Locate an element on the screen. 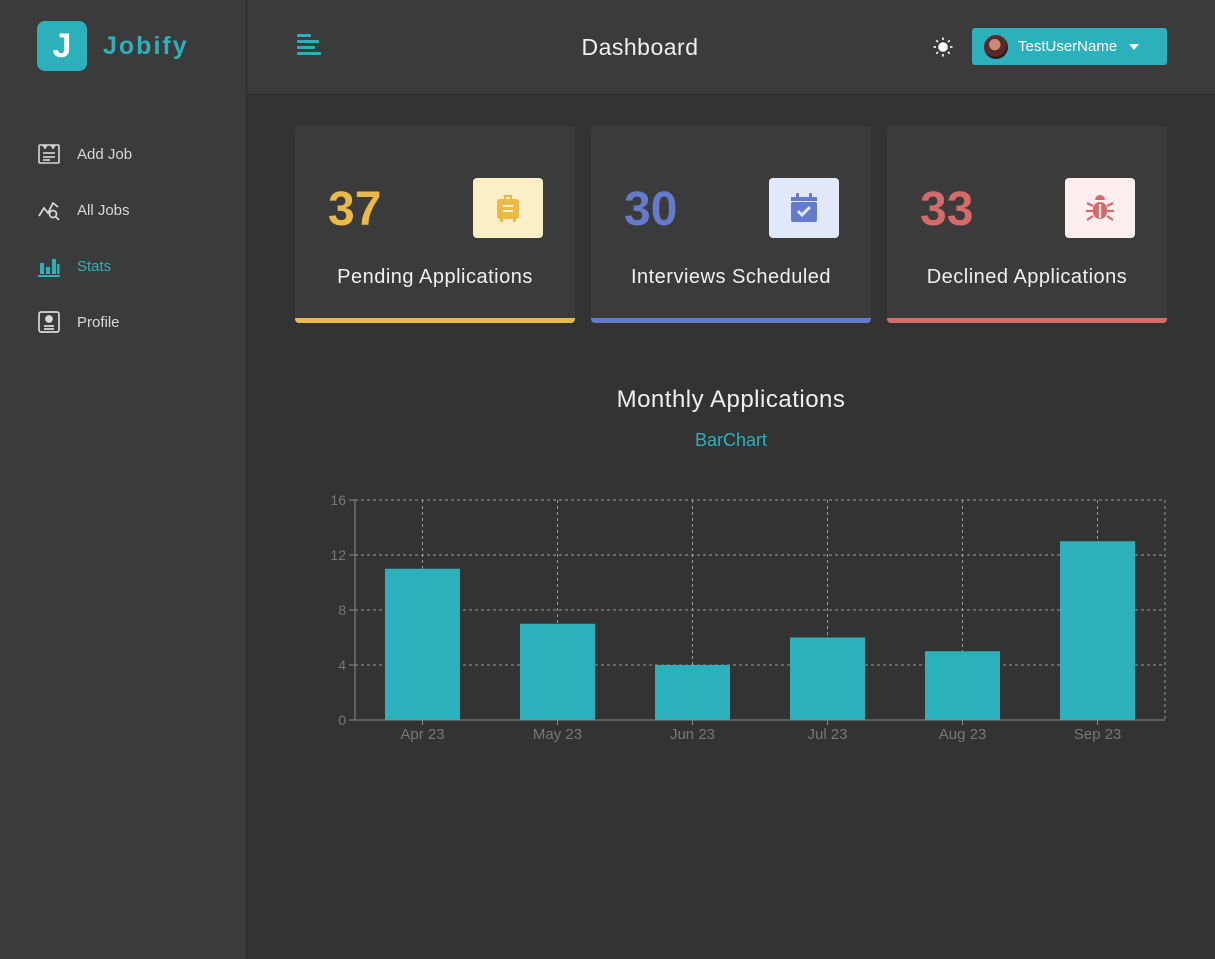 The width and height of the screenshot is (1215, 959). chart-type-toggle: BarChart is located at coordinates (731, 440).